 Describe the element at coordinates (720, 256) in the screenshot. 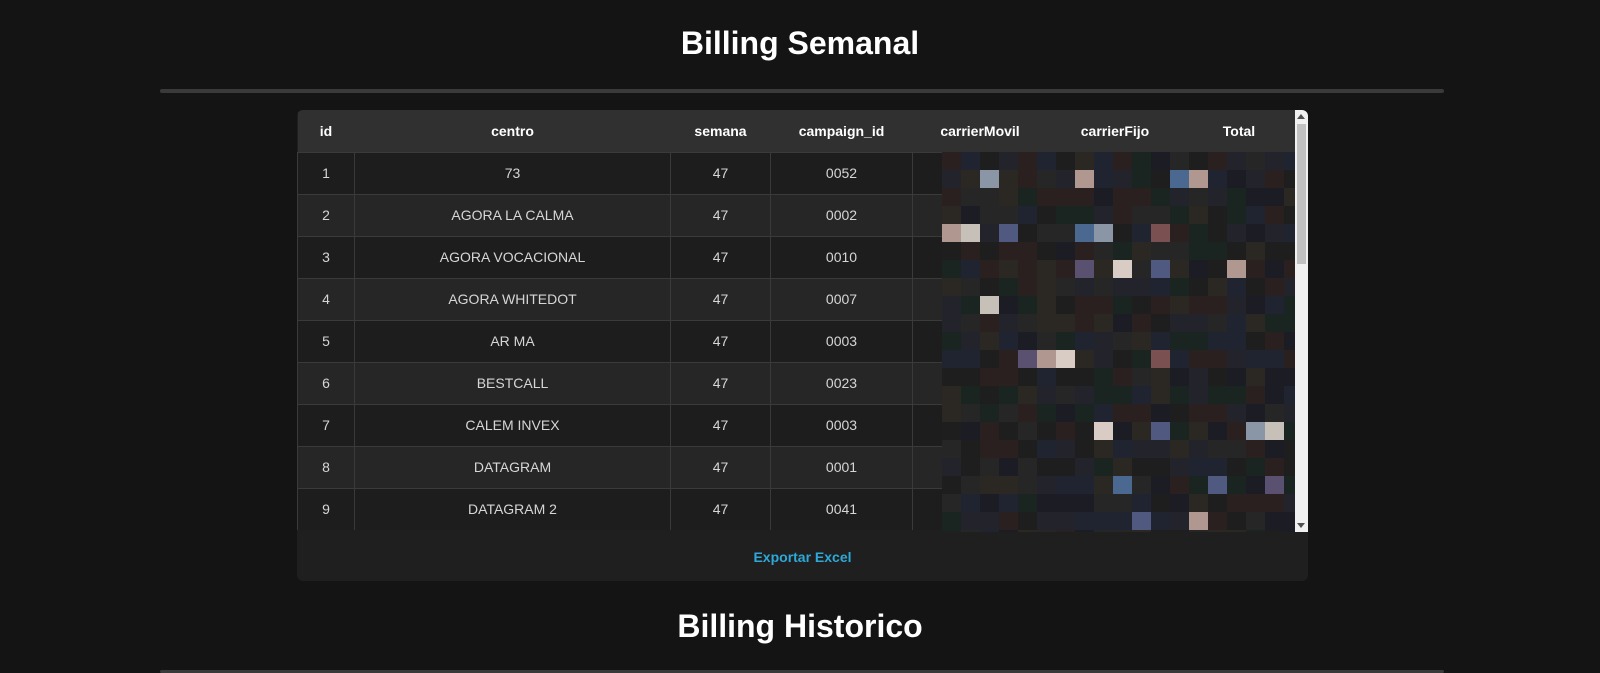

I see `cell-semana: 47` at that location.